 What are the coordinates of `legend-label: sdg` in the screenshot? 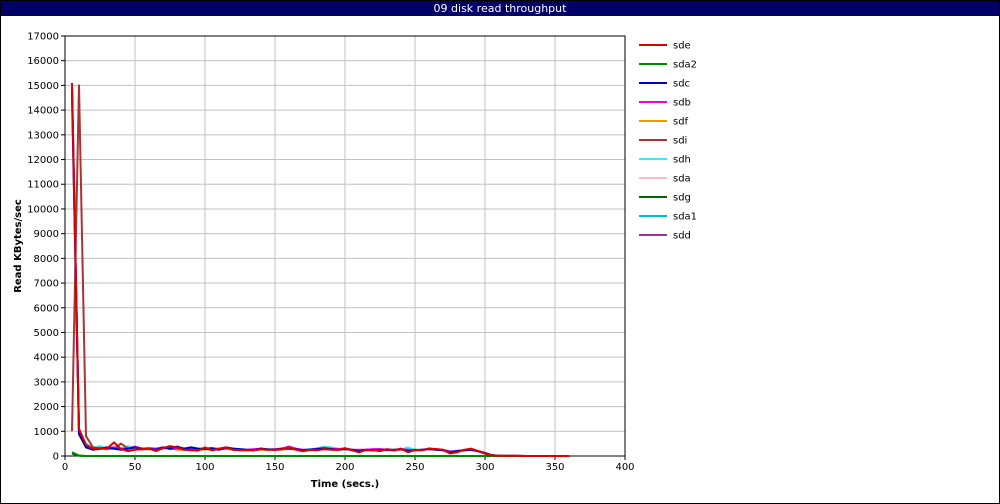 It's located at (682, 198).